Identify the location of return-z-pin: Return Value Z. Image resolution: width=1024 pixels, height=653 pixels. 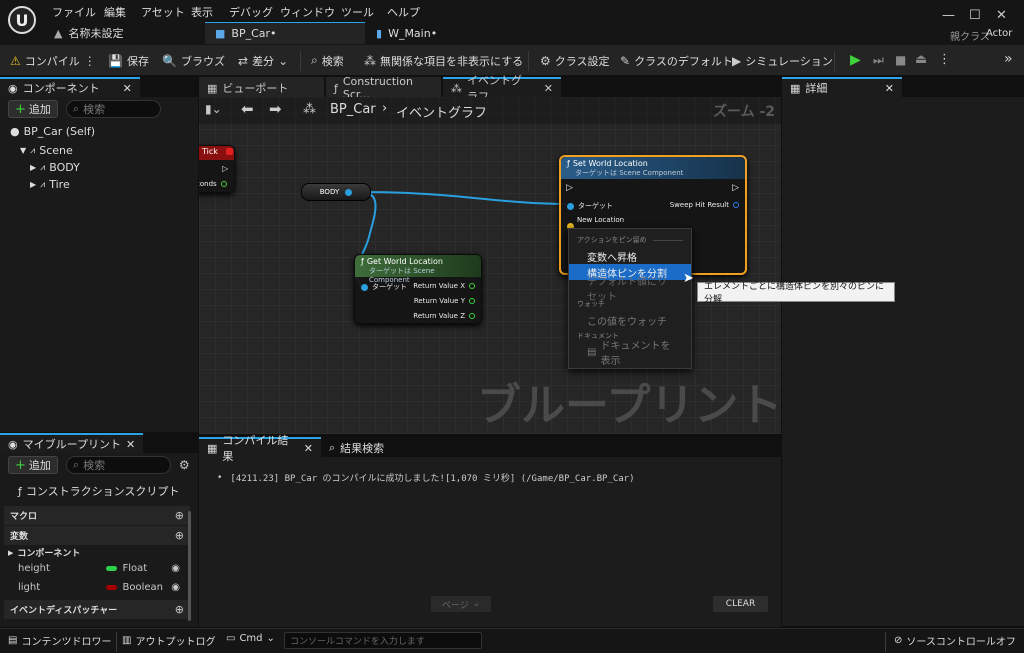
(444, 316).